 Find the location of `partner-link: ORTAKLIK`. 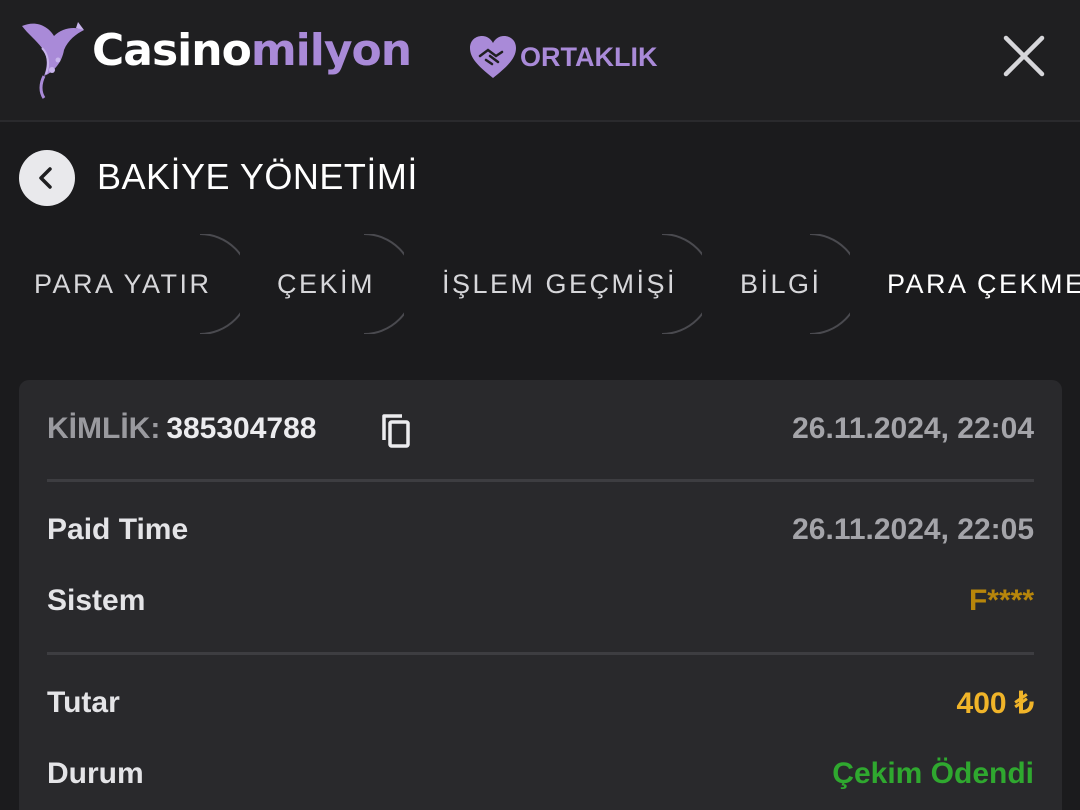

partner-link: ORTAKLIK is located at coordinates (562, 57).